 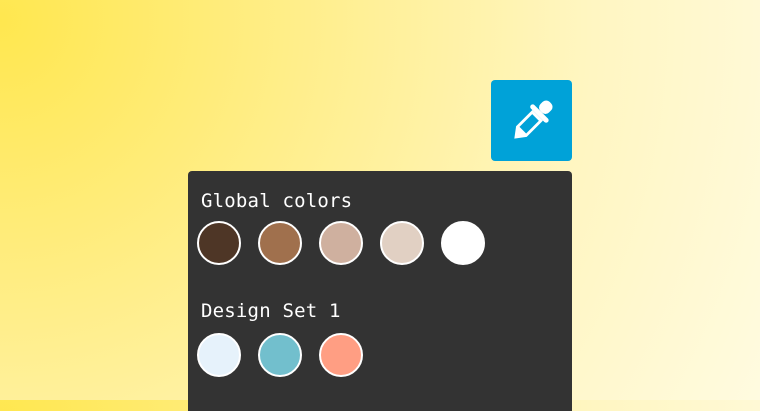 I want to click on global-colors-swatches, so click(x=341, y=243).